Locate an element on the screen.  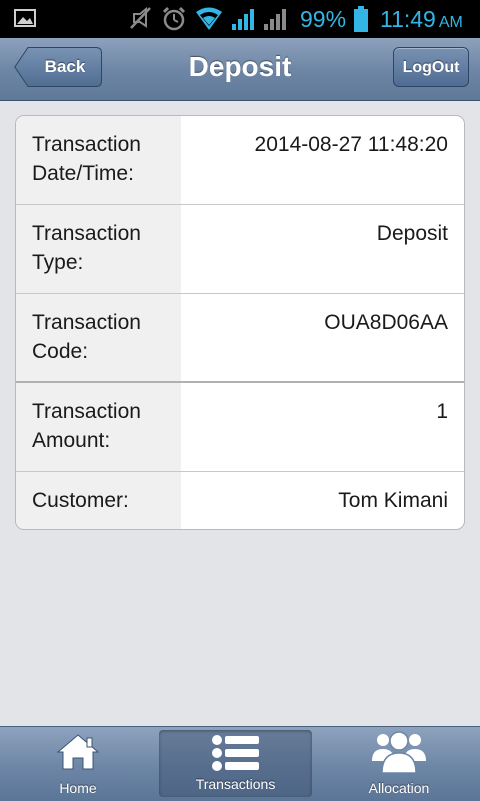
bottom-tab-bar: Home Transactions Allocation is located at coordinates (240, 763).